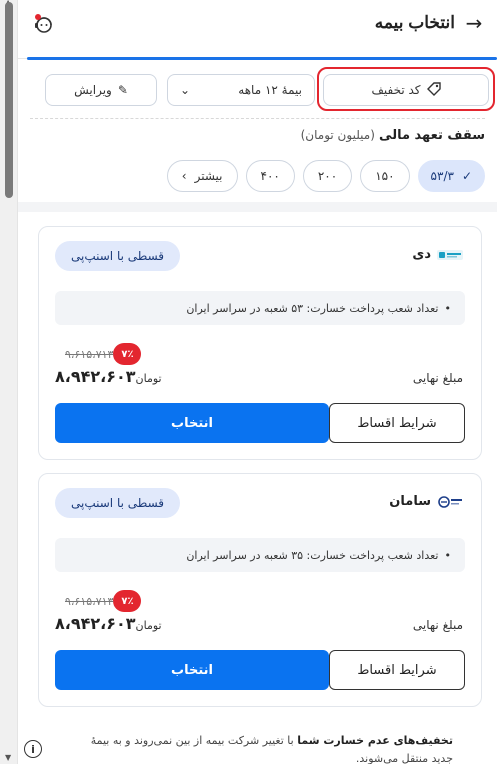 Image resolution: width=497 pixels, height=764 pixels. Describe the element at coordinates (375, 740) in the screenshot. I see `no-claim-note-bold: تخفیف‌های عدم خسارت شما` at that location.